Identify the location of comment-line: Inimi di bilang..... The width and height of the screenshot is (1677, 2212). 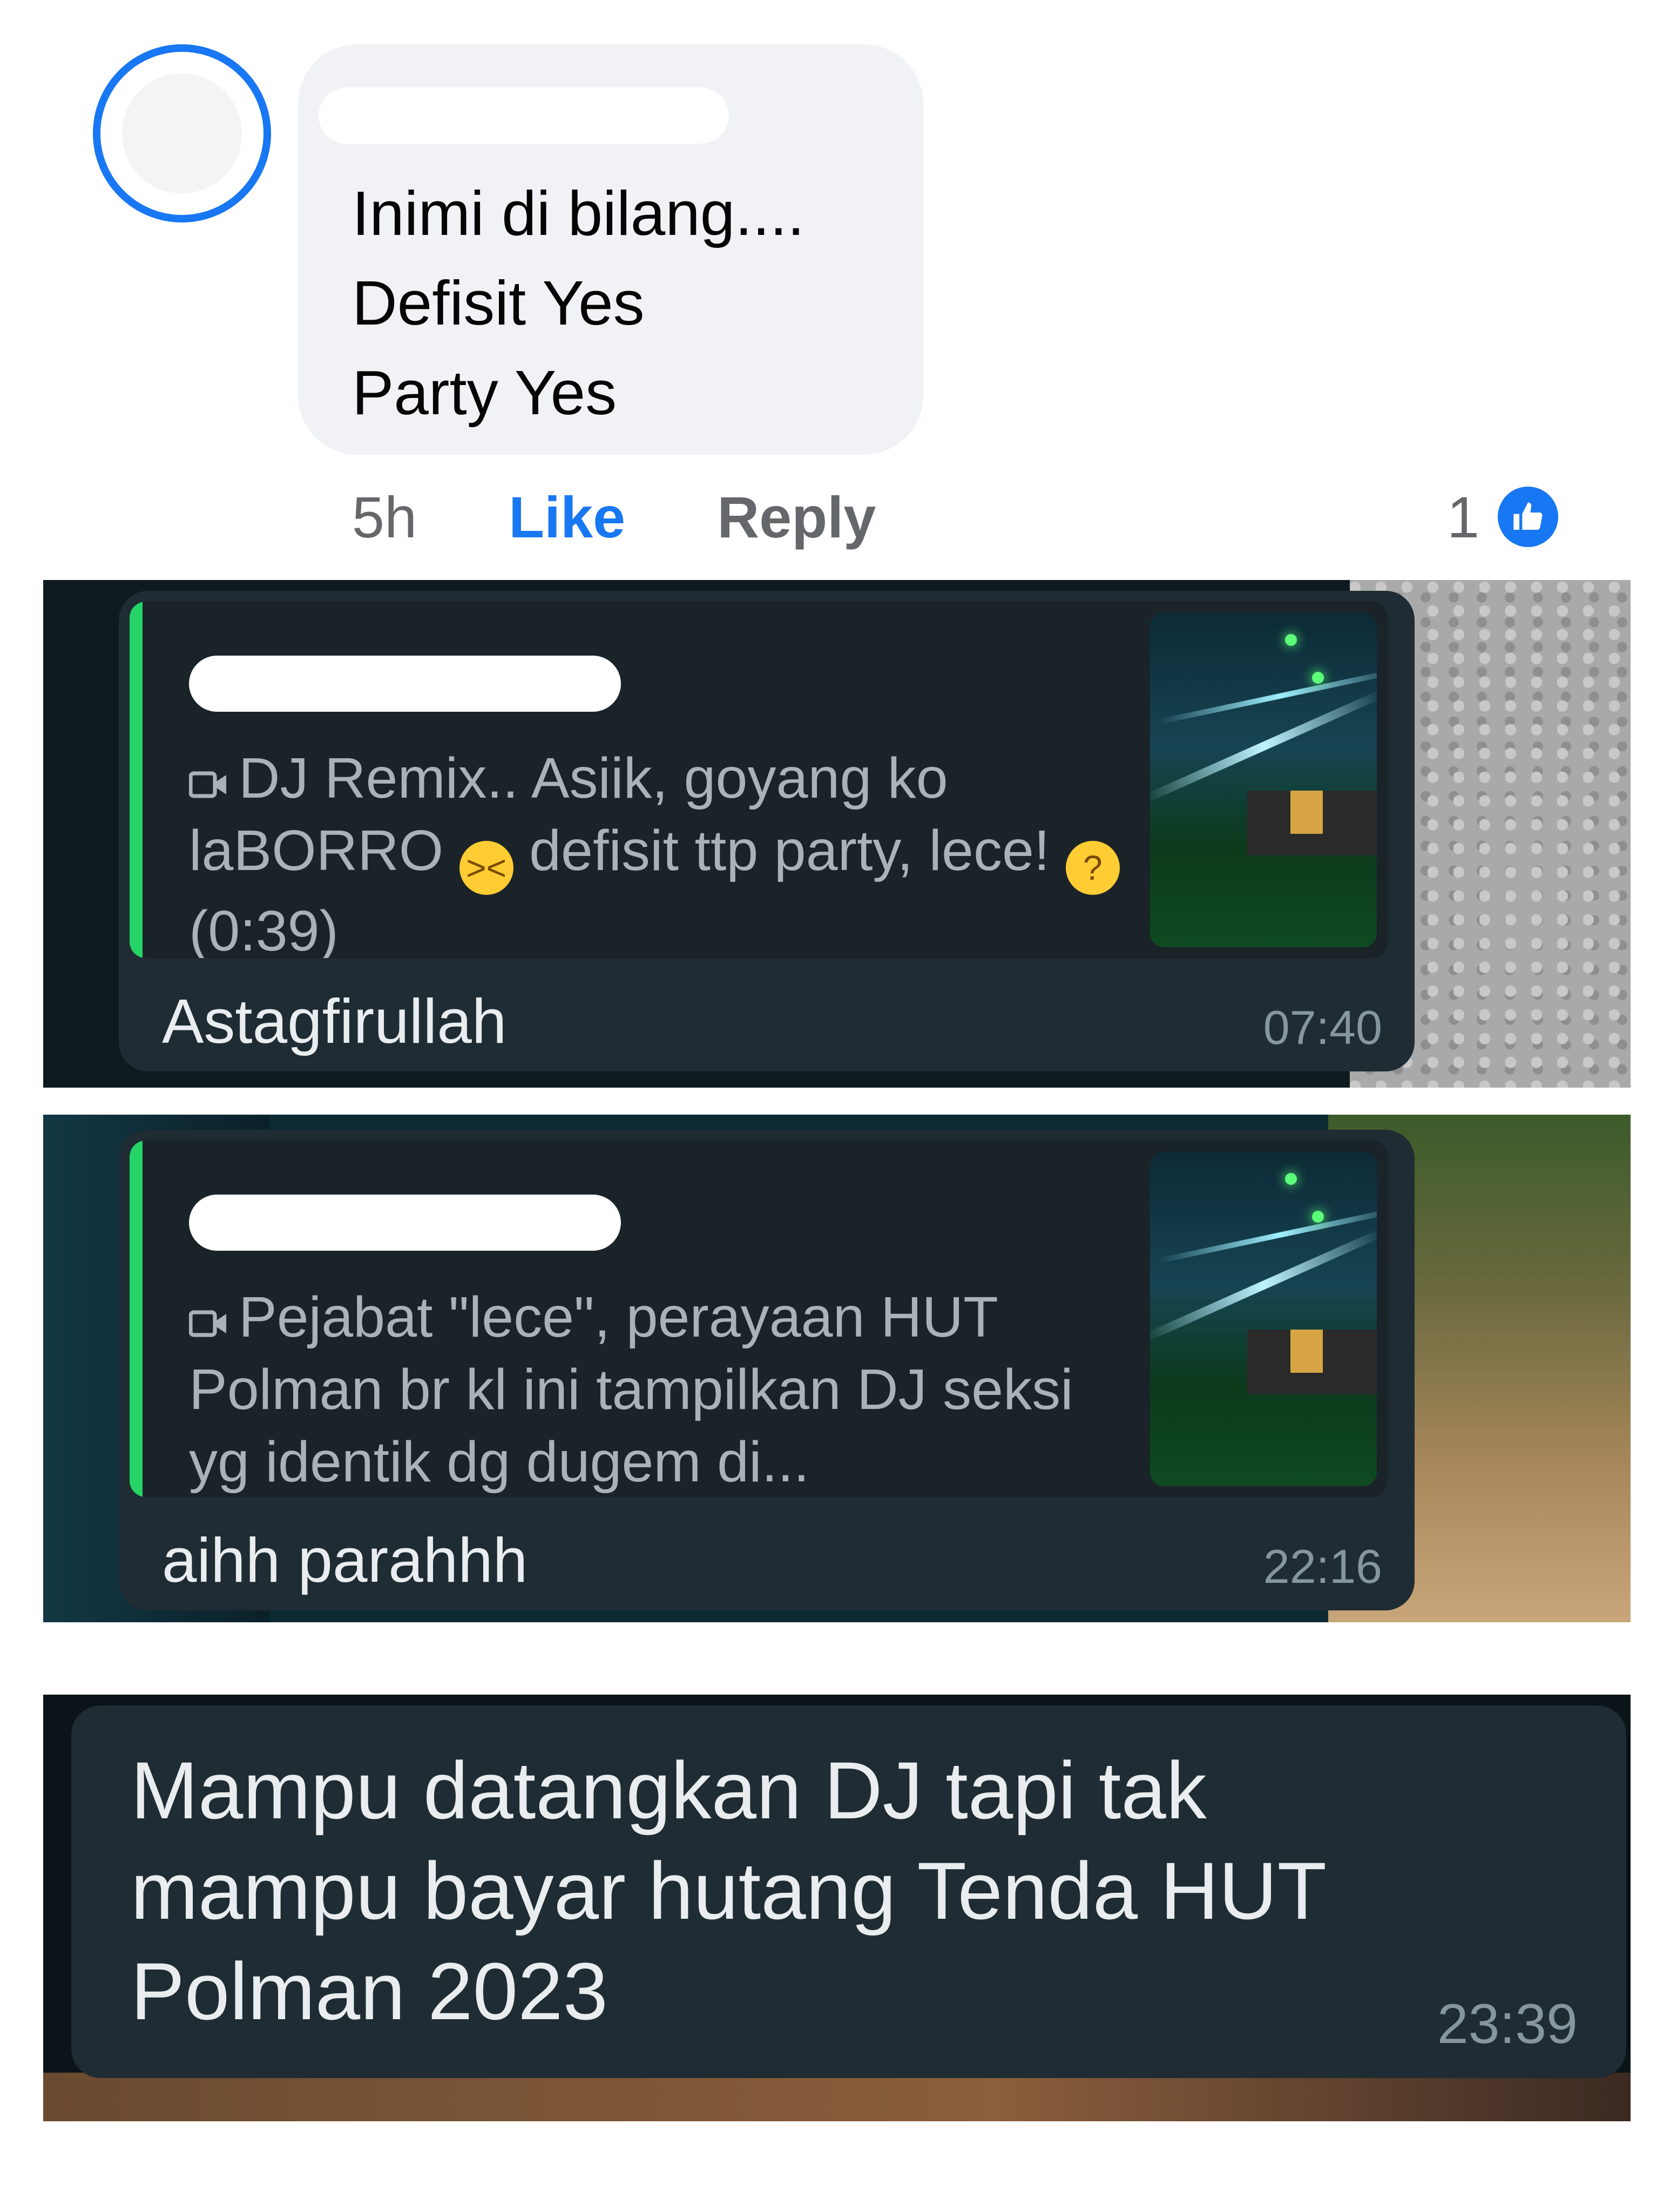
(578, 213).